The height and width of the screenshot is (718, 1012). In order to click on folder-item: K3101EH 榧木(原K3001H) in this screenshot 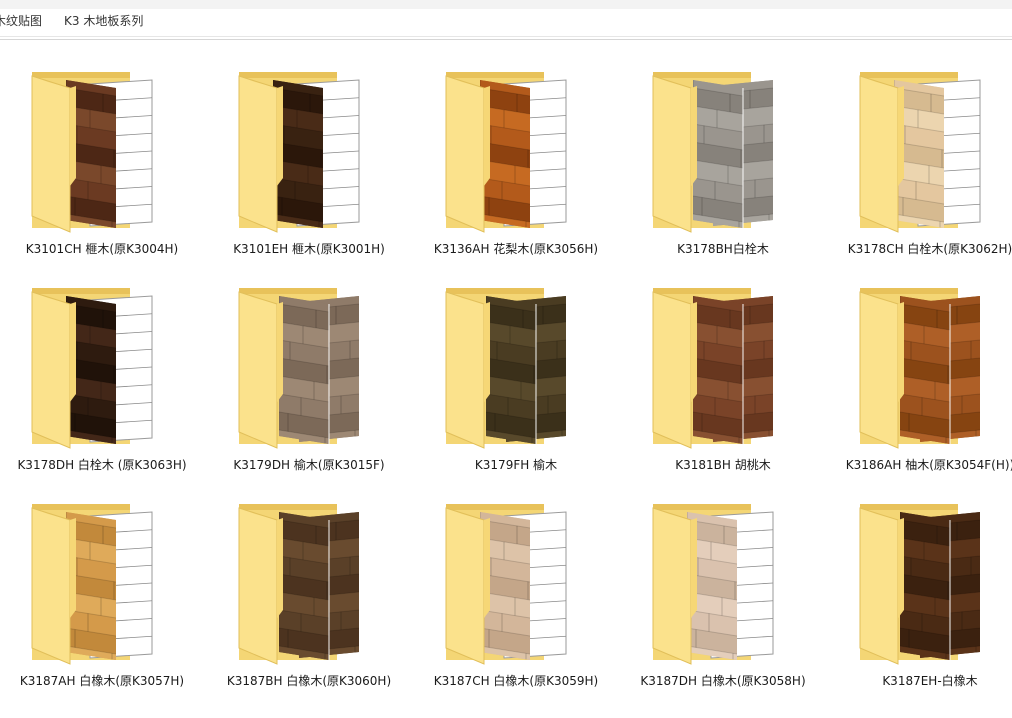, I will do `click(309, 148)`.